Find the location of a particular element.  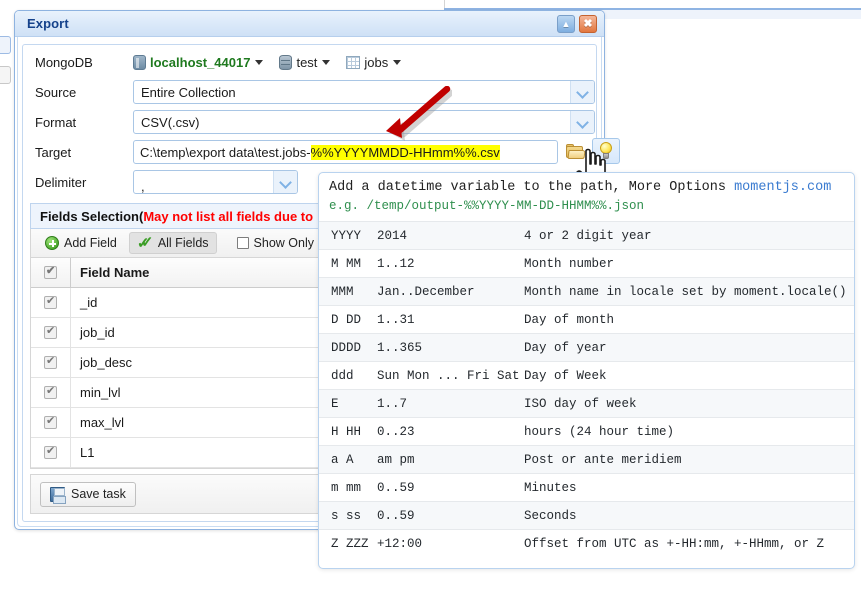

dialog-titlebar: Export ▲ ✖ is located at coordinates (309, 24).